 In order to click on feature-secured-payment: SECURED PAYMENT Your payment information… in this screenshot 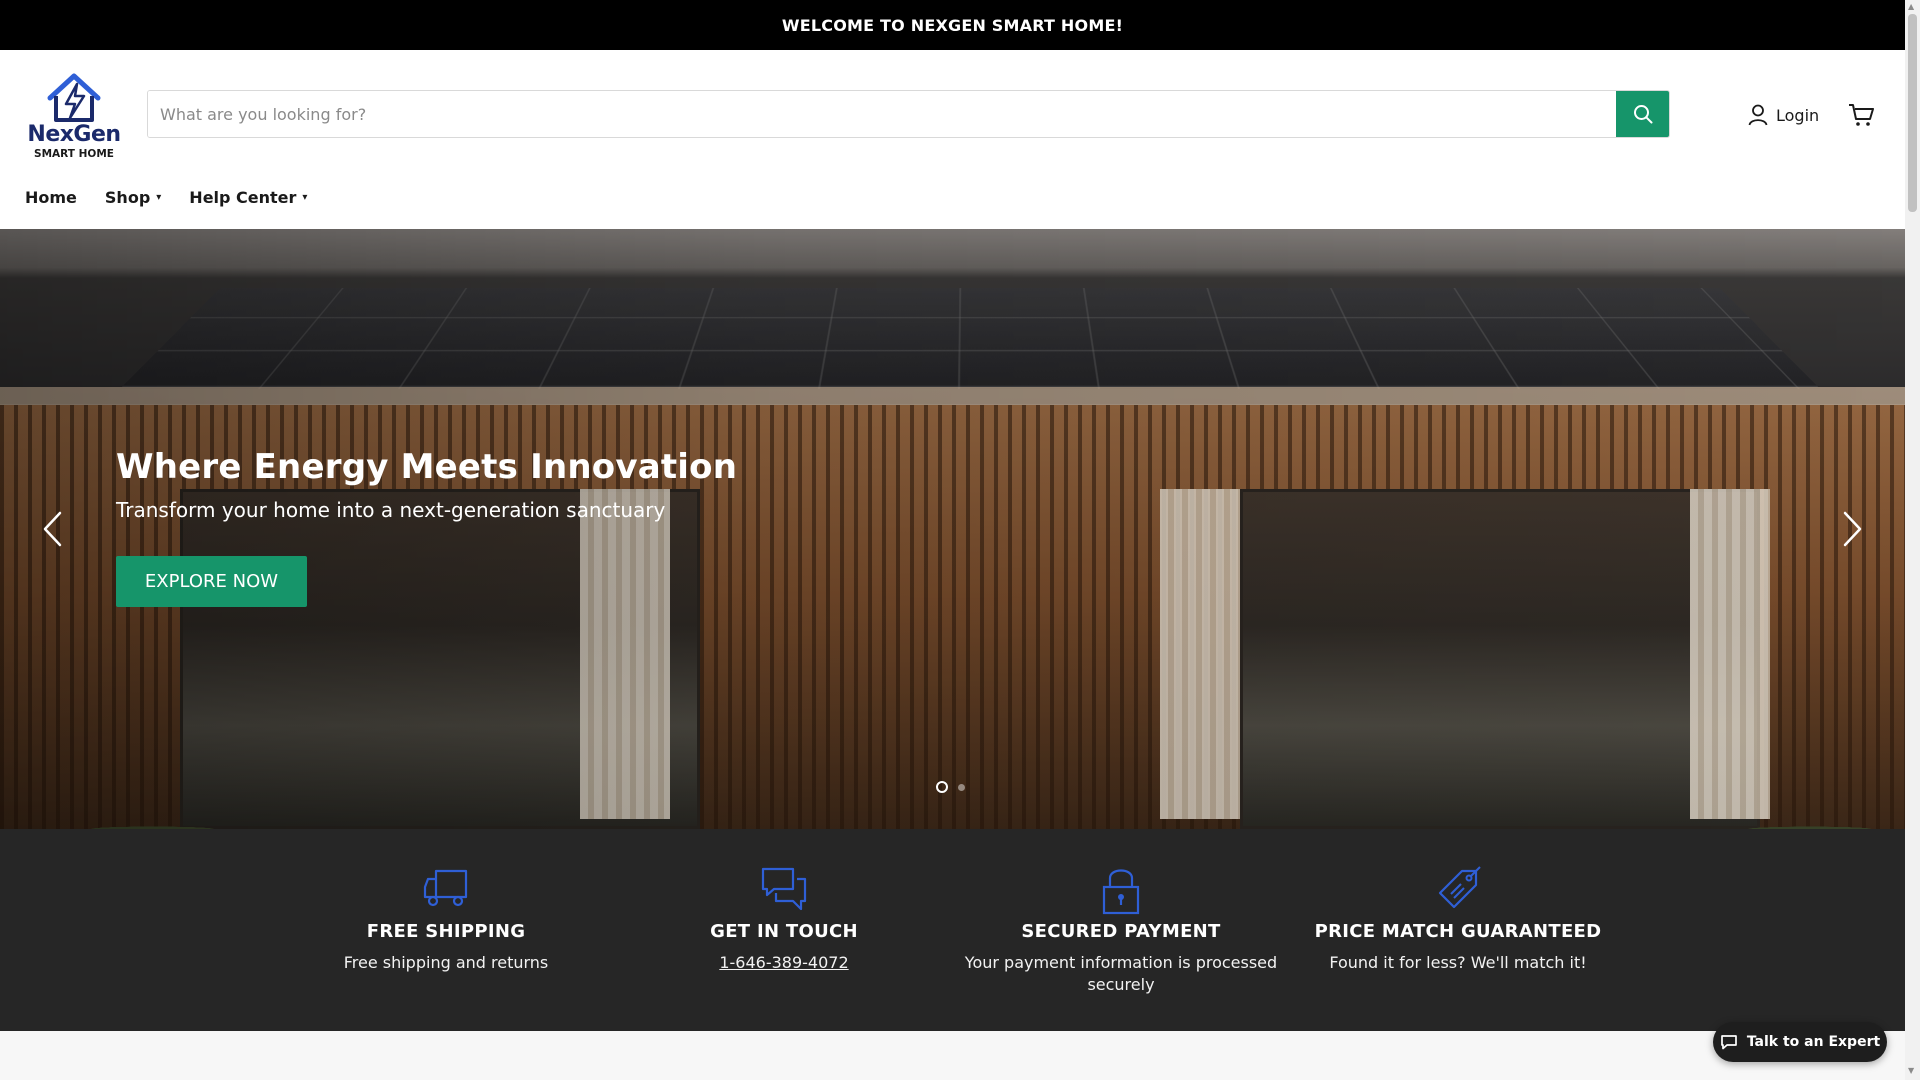, I will do `click(1121, 930)`.